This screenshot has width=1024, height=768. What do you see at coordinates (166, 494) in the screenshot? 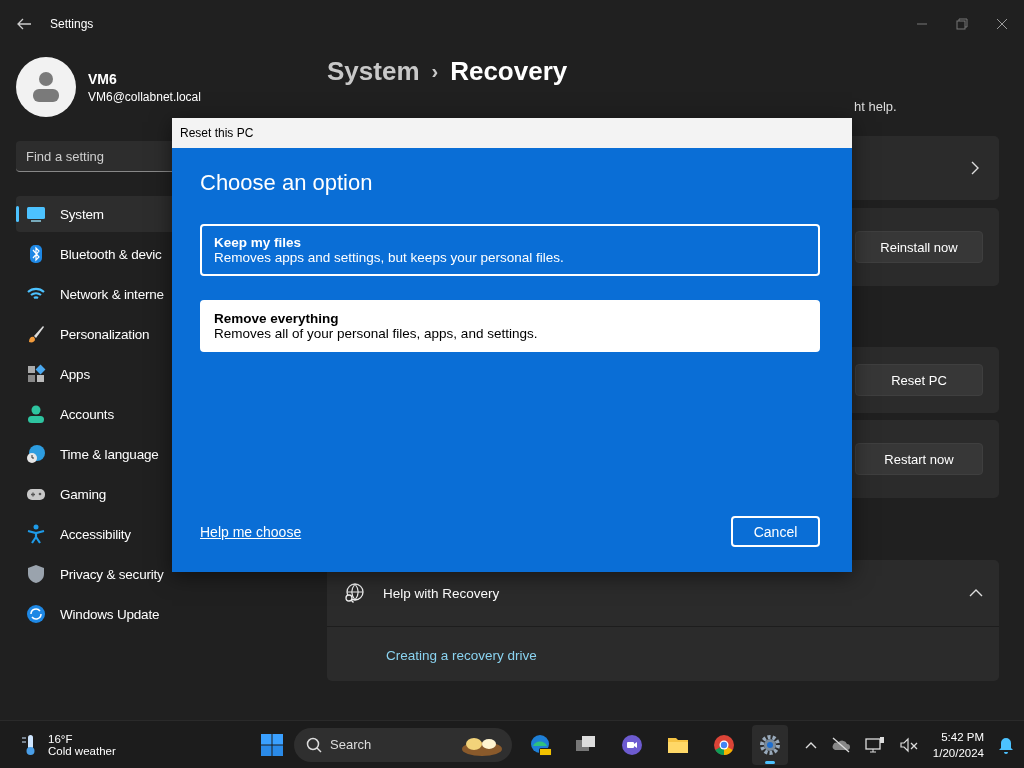
I see `nav-item: Gaming` at bounding box center [166, 494].